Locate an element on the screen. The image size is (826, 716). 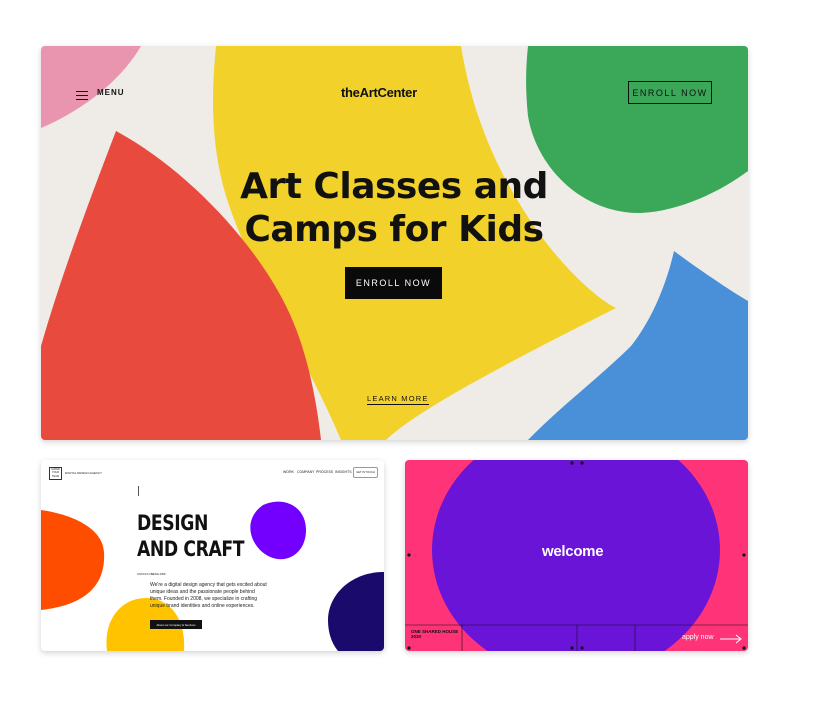
arrow-right-icon is located at coordinates (731, 639).